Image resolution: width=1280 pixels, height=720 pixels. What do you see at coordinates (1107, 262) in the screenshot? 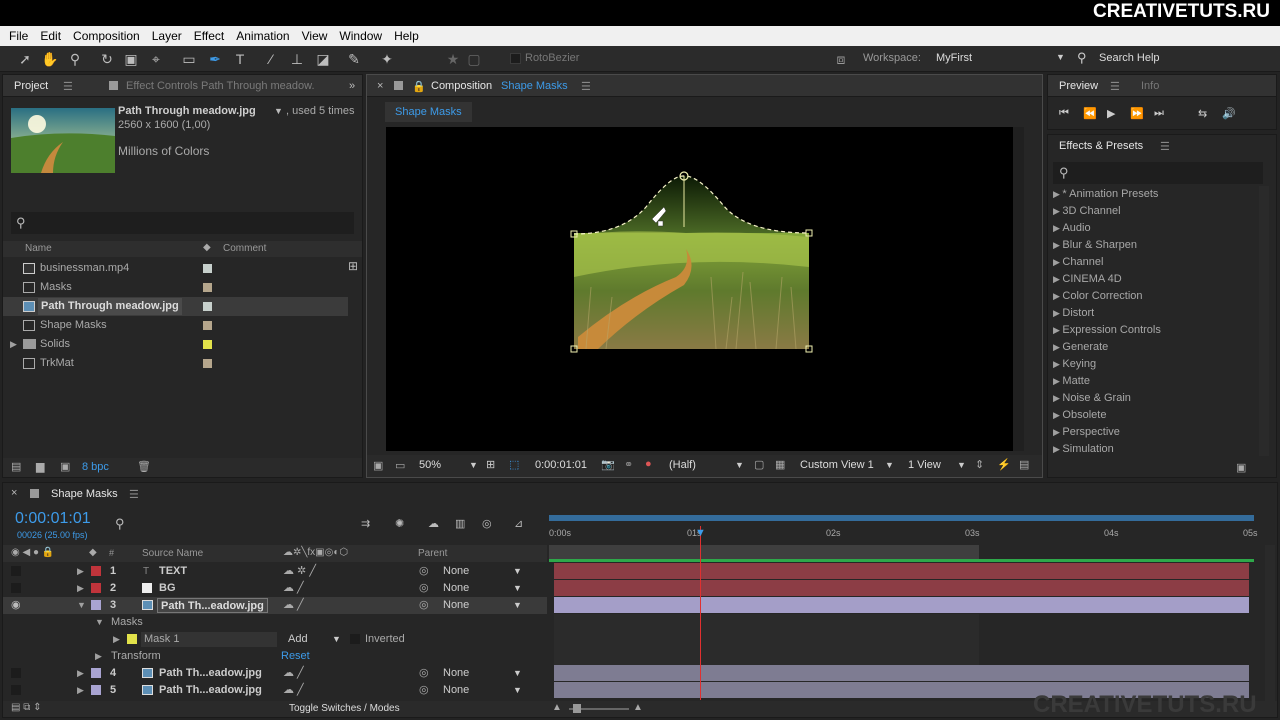
I see `effect-category: ▶ Channel` at bounding box center [1107, 262].